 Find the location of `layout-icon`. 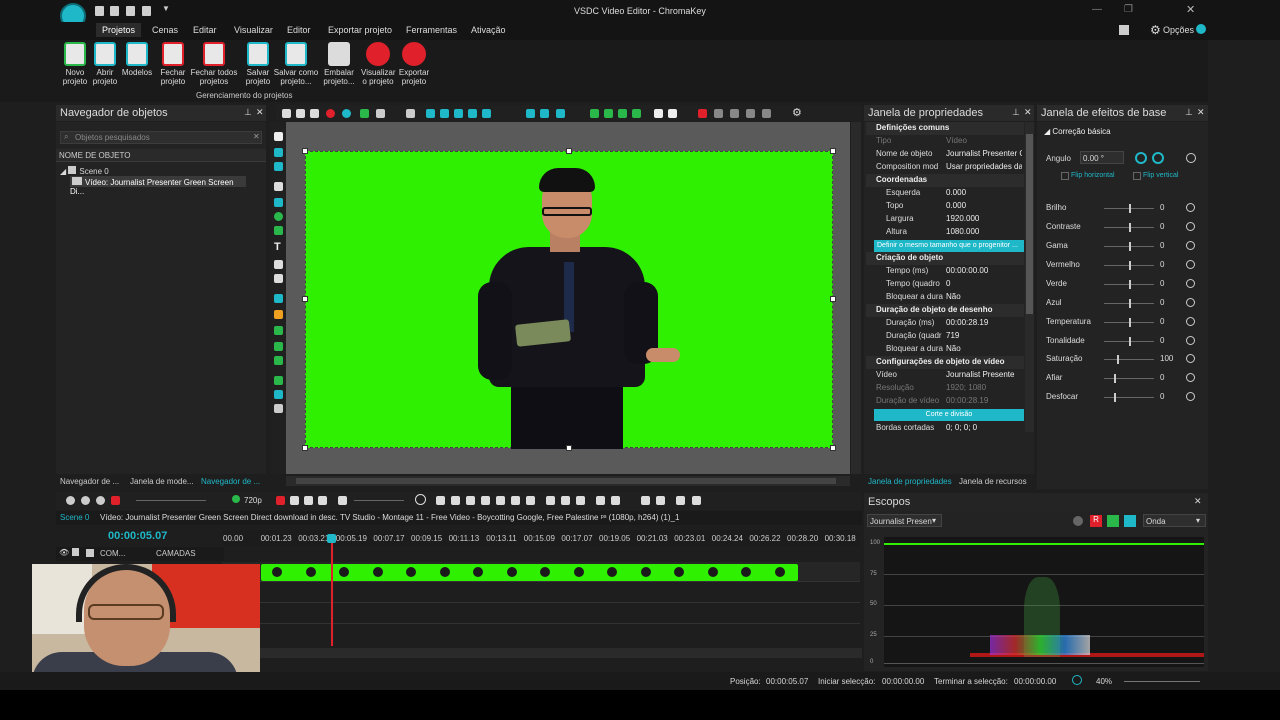

layout-icon is located at coordinates (1124, 30).